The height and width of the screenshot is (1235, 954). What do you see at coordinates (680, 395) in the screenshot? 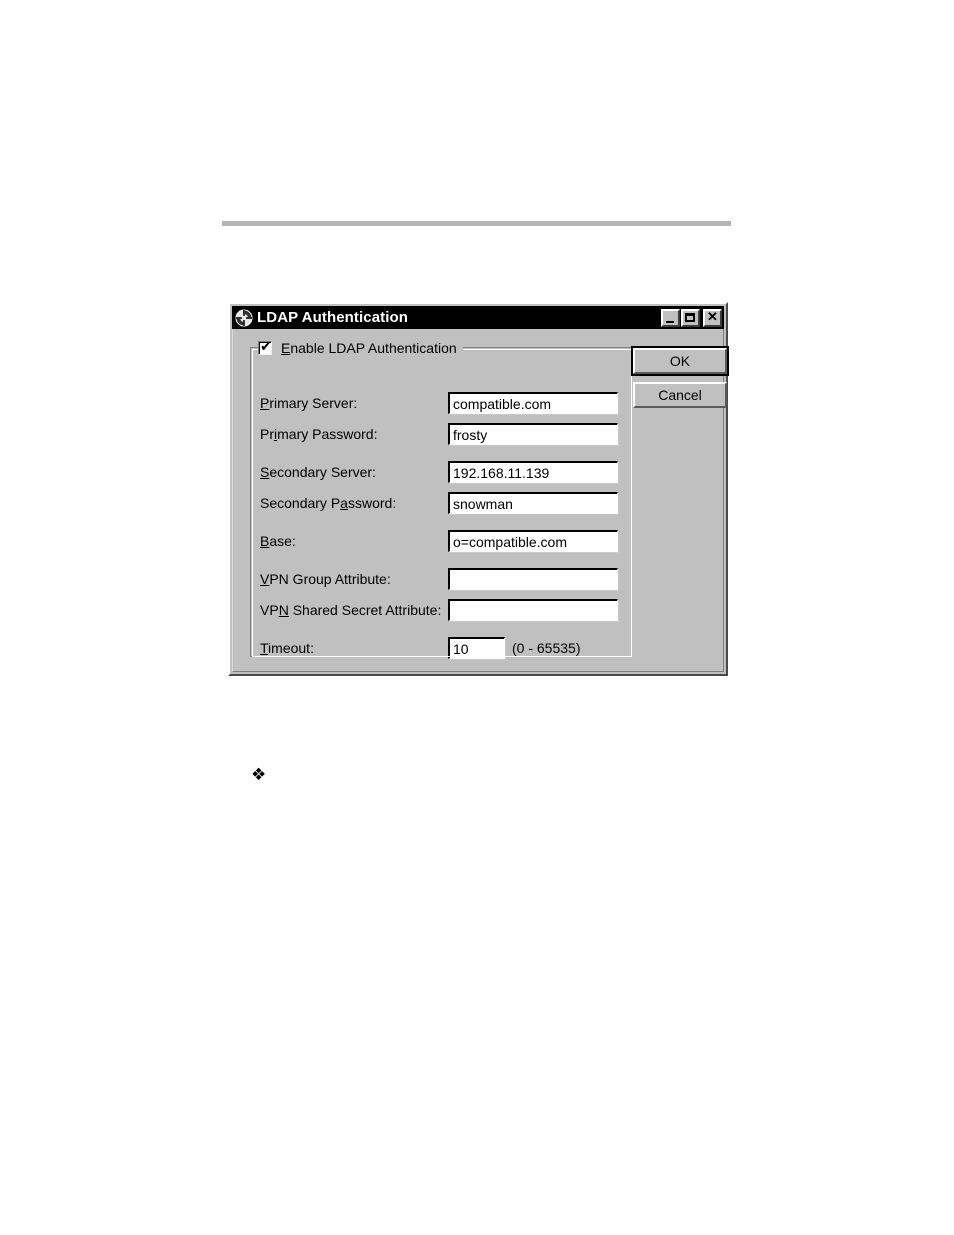
I see `cancel-button: Cancel` at bounding box center [680, 395].